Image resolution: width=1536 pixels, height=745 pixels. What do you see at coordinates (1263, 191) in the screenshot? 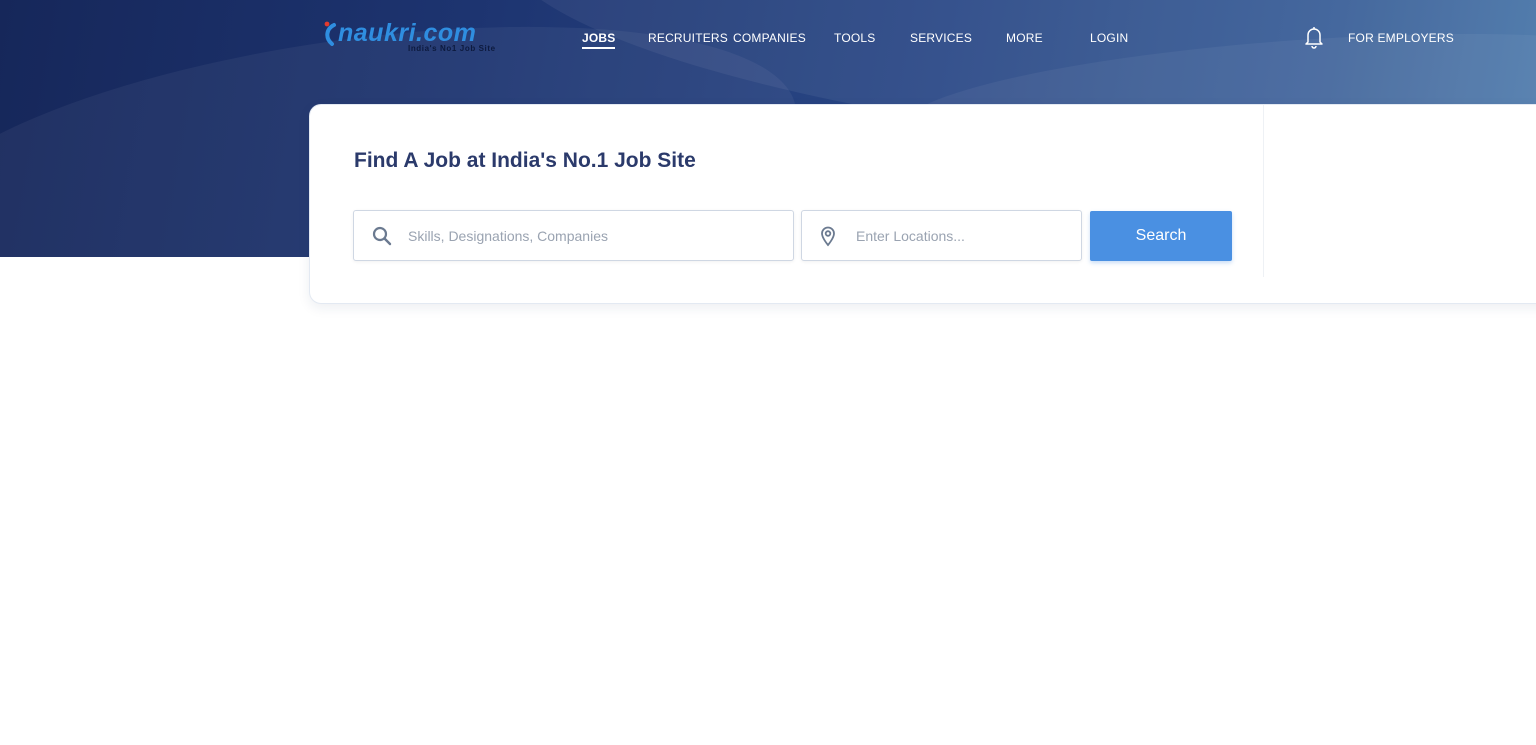
I see `card-divider` at bounding box center [1263, 191].